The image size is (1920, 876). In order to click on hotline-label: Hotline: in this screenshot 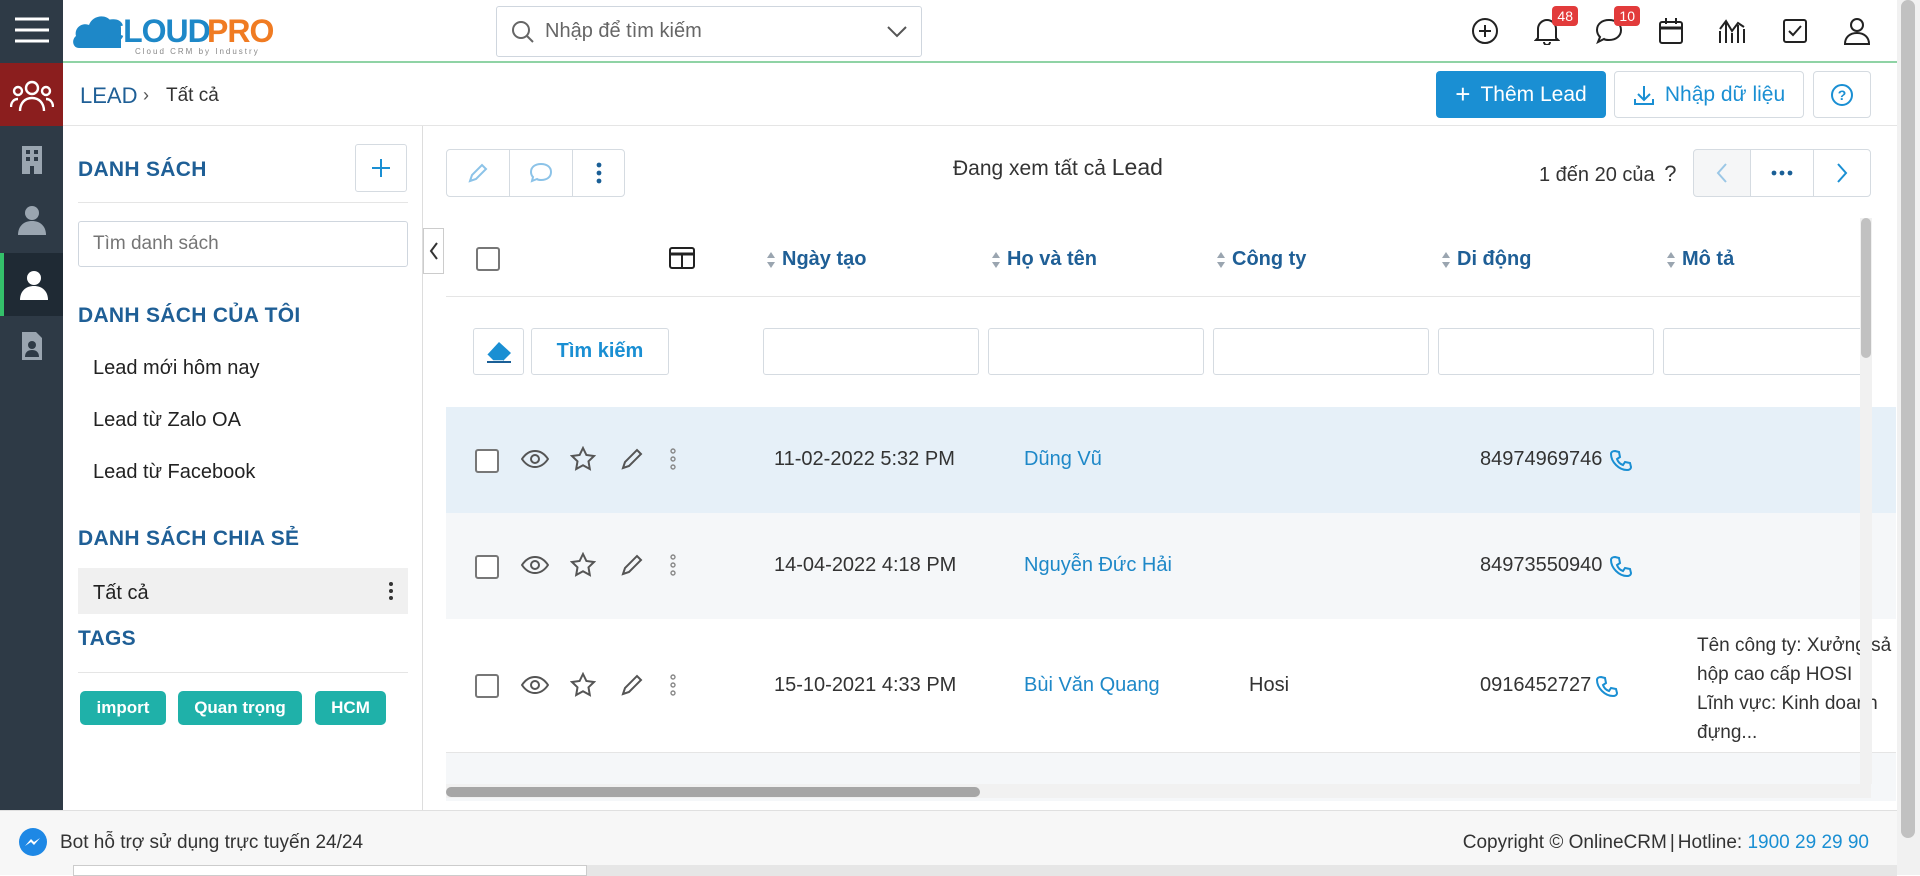, I will do `click(1710, 842)`.